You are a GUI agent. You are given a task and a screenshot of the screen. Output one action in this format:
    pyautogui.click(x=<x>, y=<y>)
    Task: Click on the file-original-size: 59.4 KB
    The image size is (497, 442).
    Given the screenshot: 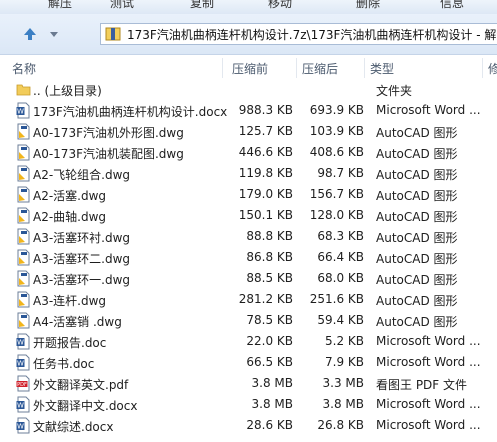 What is the action you would take?
    pyautogui.click(x=340, y=320)
    